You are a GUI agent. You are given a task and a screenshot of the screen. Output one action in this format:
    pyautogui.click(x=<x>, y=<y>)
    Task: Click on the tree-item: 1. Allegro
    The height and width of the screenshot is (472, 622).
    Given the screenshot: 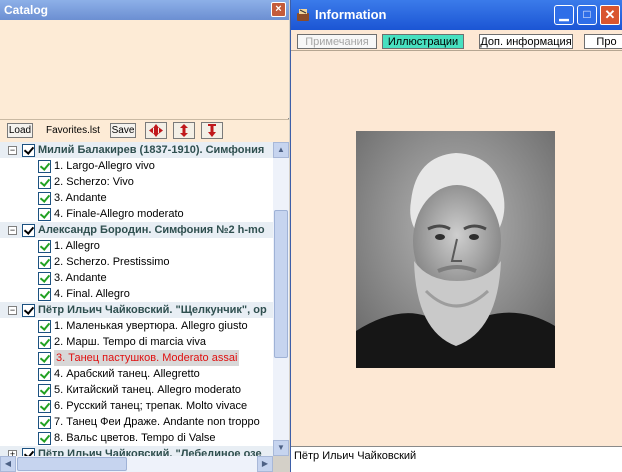 What is the action you would take?
    pyautogui.click(x=136, y=246)
    